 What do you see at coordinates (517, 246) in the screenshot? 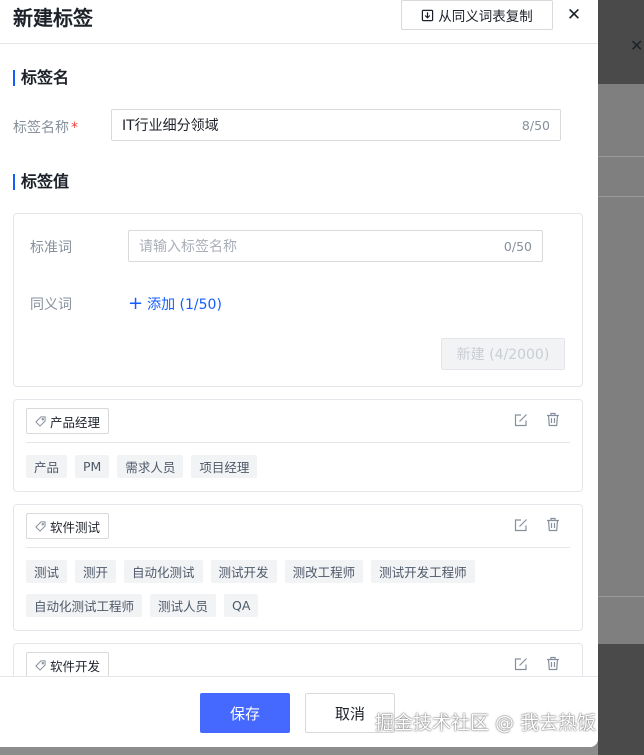
I see `standard-word-count: 0/50` at bounding box center [517, 246].